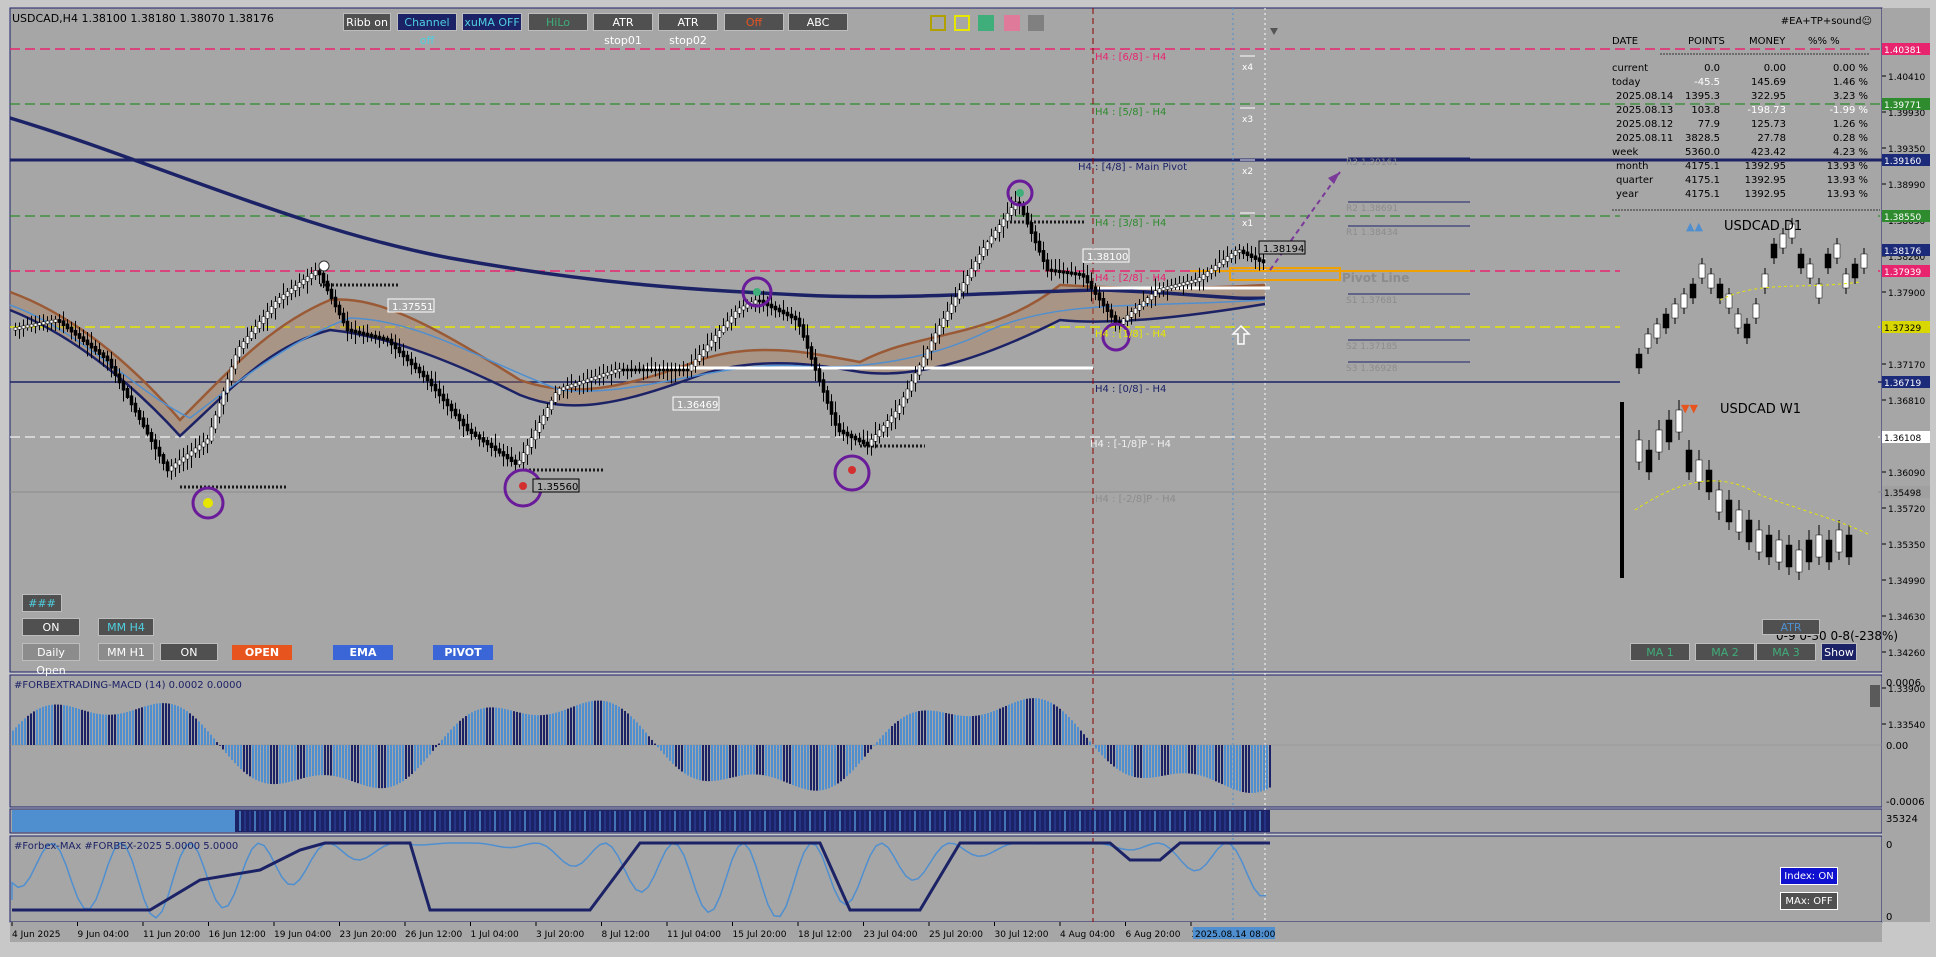  I want to click on index-toggle-button: Index: ON, so click(1809, 876).